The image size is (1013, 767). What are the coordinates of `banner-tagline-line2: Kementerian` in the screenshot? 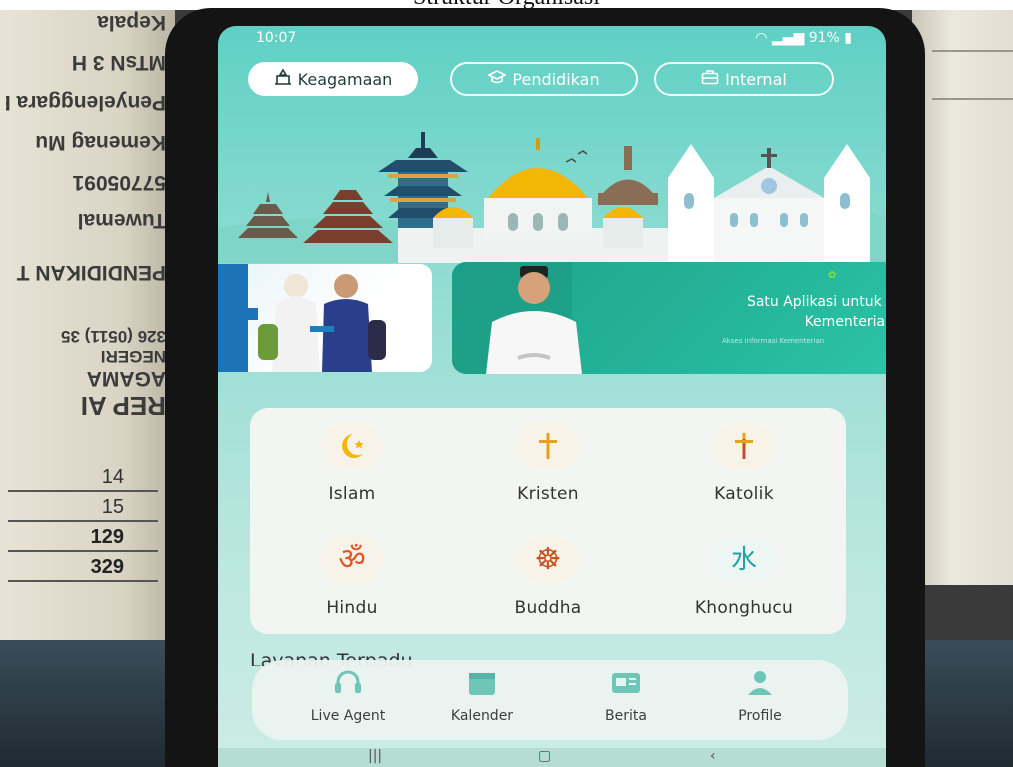 It's located at (845, 322).